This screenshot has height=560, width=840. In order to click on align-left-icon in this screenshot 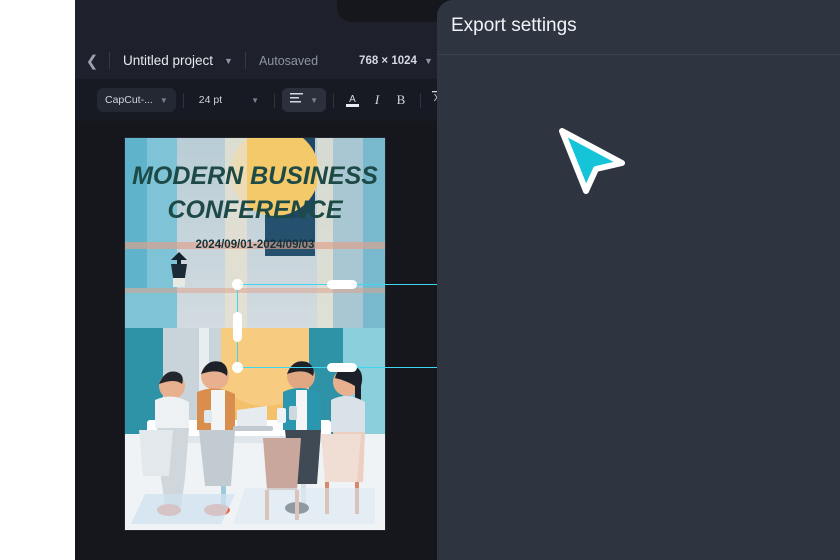, I will do `click(297, 100)`.